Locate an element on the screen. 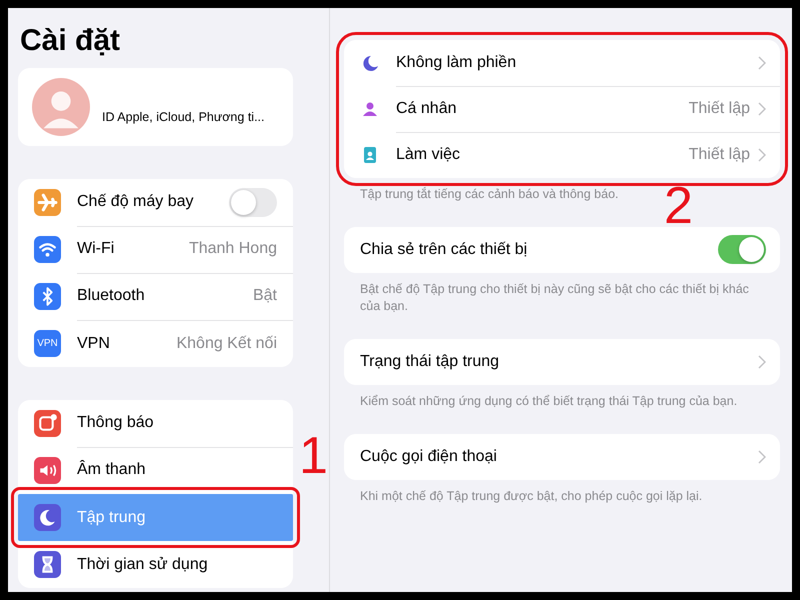 The width and height of the screenshot is (800, 600). settings-row: Cuộc gọi điện thoại is located at coordinates (562, 457).